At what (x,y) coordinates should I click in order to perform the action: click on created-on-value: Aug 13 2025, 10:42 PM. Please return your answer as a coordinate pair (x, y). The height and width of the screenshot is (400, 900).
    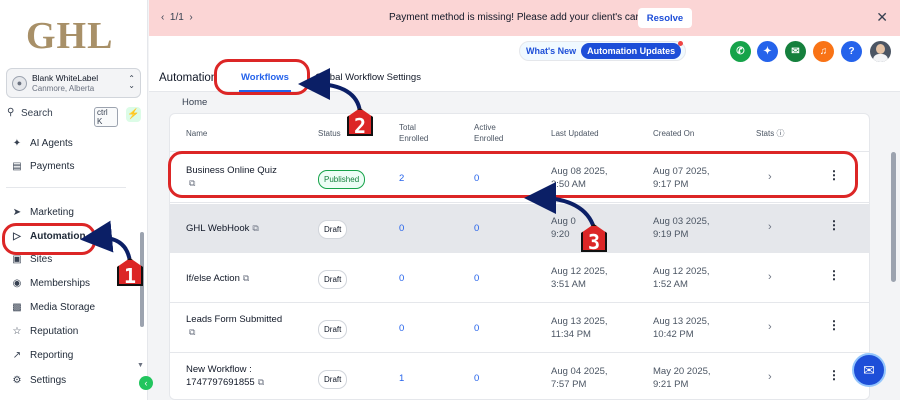
    Looking at the image, I should click on (681, 328).